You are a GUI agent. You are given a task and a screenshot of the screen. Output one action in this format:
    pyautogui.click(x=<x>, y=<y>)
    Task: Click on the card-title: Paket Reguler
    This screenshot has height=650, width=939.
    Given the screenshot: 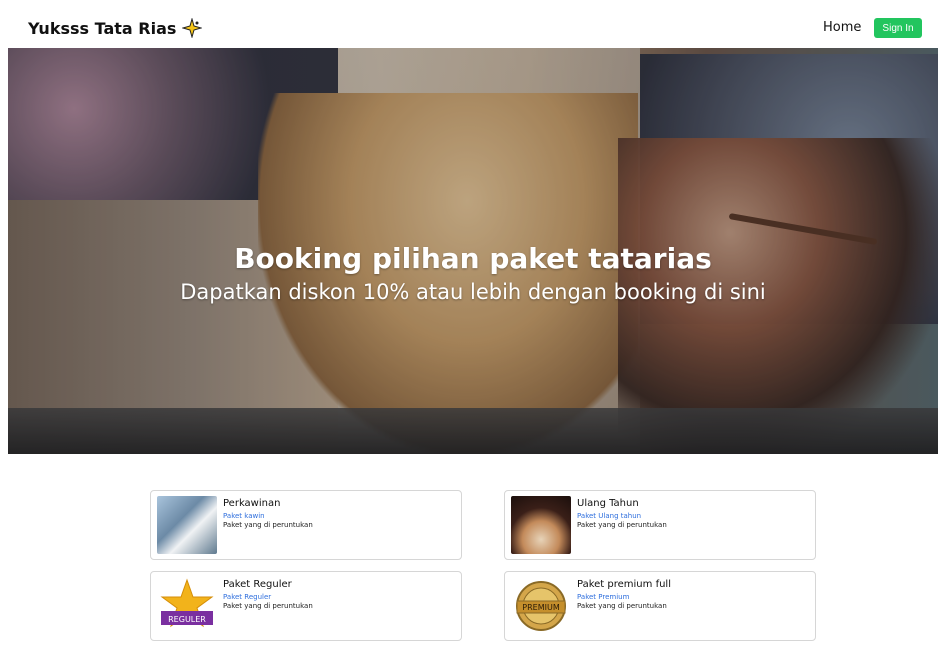 What is the action you would take?
    pyautogui.click(x=257, y=584)
    